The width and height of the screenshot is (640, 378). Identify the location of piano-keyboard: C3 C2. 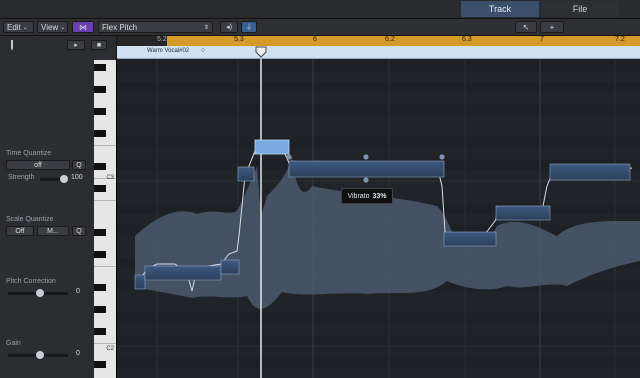
(105, 219).